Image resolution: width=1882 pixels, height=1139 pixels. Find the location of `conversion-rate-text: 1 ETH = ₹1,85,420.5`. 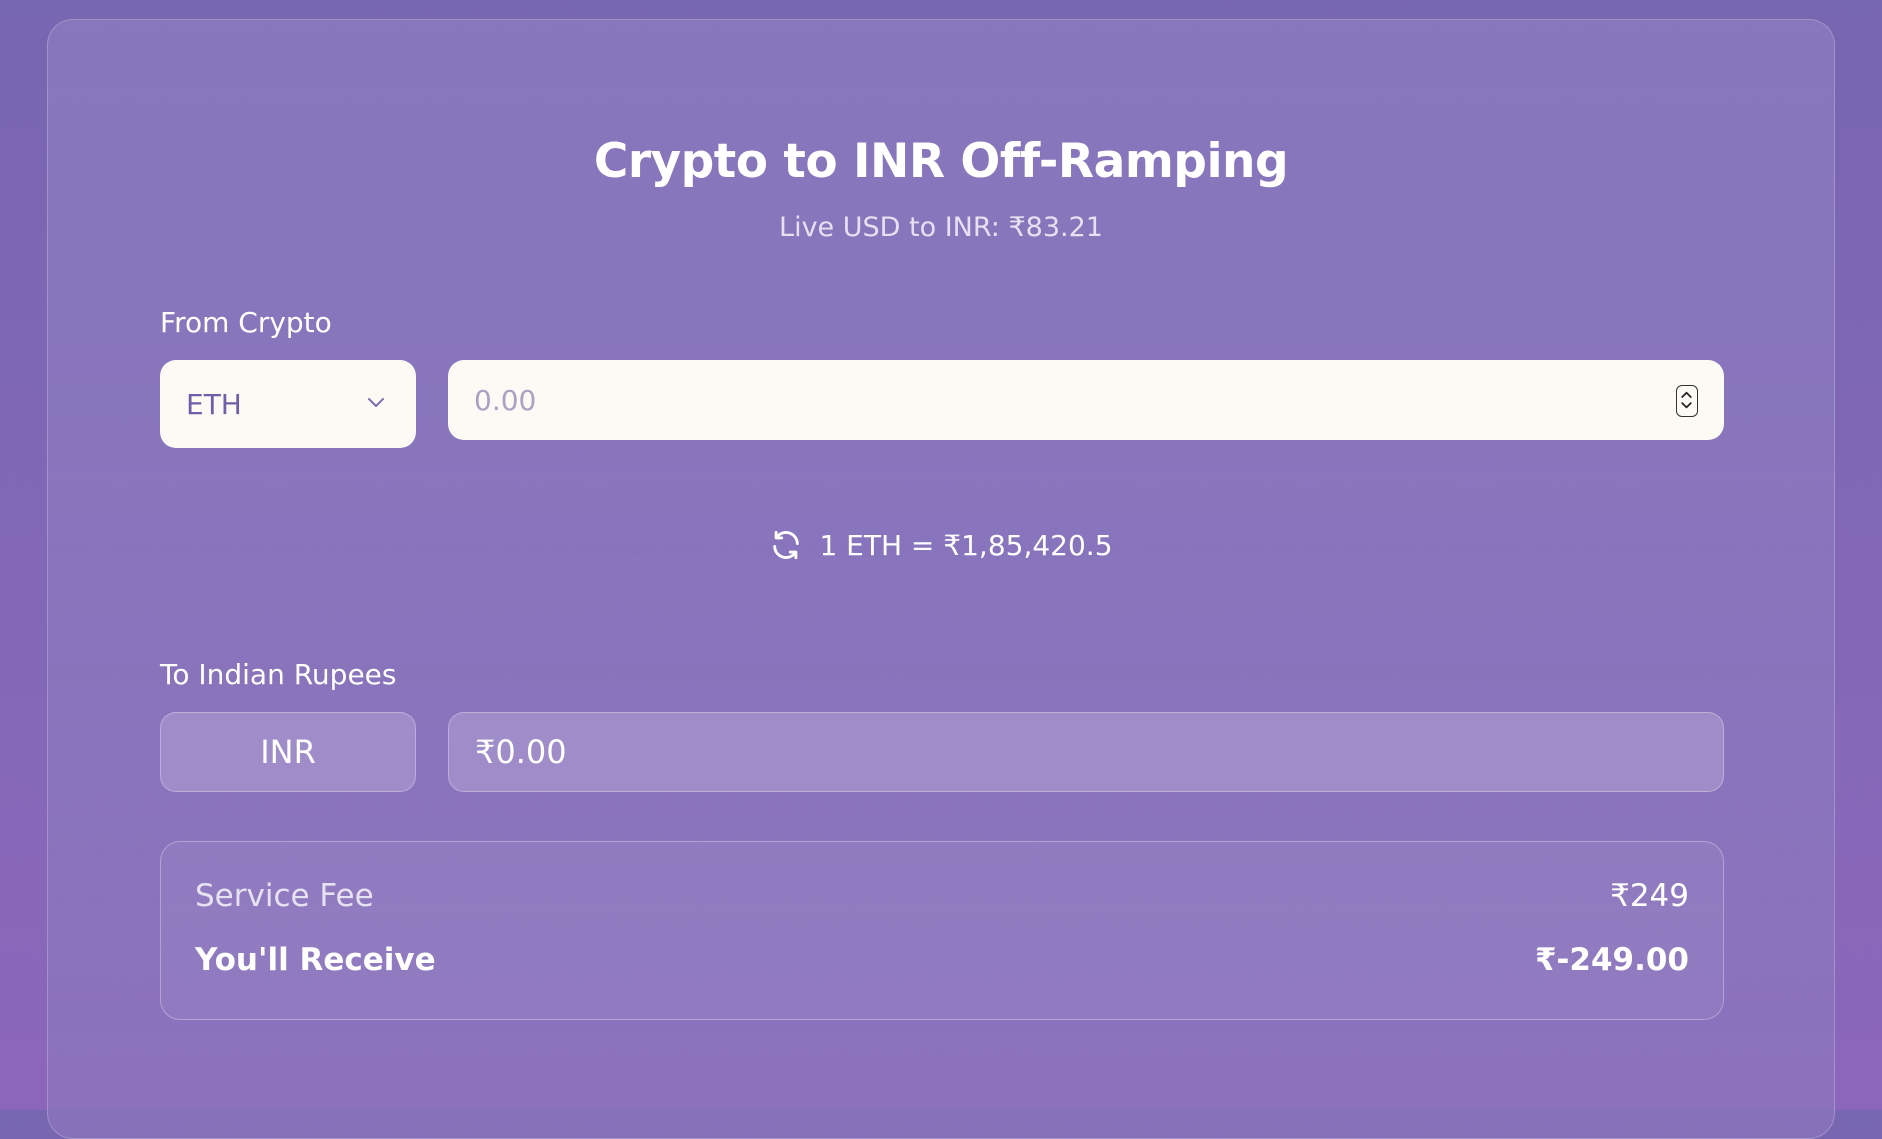

conversion-rate-text: 1 ETH = ₹1,85,420.5 is located at coordinates (966, 545).